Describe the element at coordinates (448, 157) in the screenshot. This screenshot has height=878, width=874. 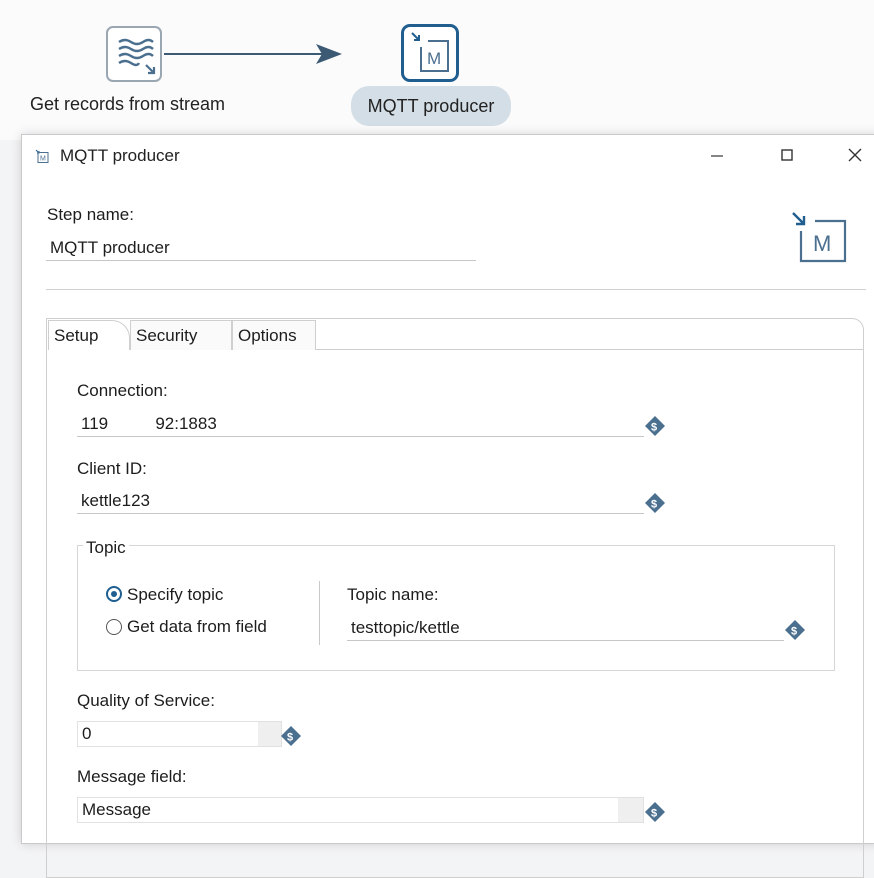
I see `dialog-titlebar: M MQTT producer` at that location.